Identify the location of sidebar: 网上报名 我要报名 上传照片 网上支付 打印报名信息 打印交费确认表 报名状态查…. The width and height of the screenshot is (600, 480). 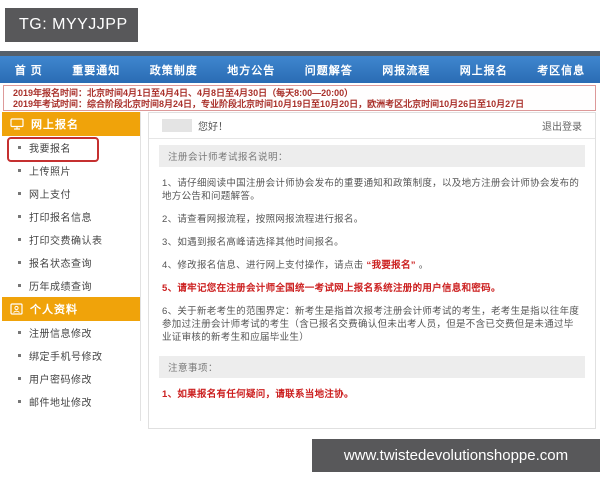
(71, 266).